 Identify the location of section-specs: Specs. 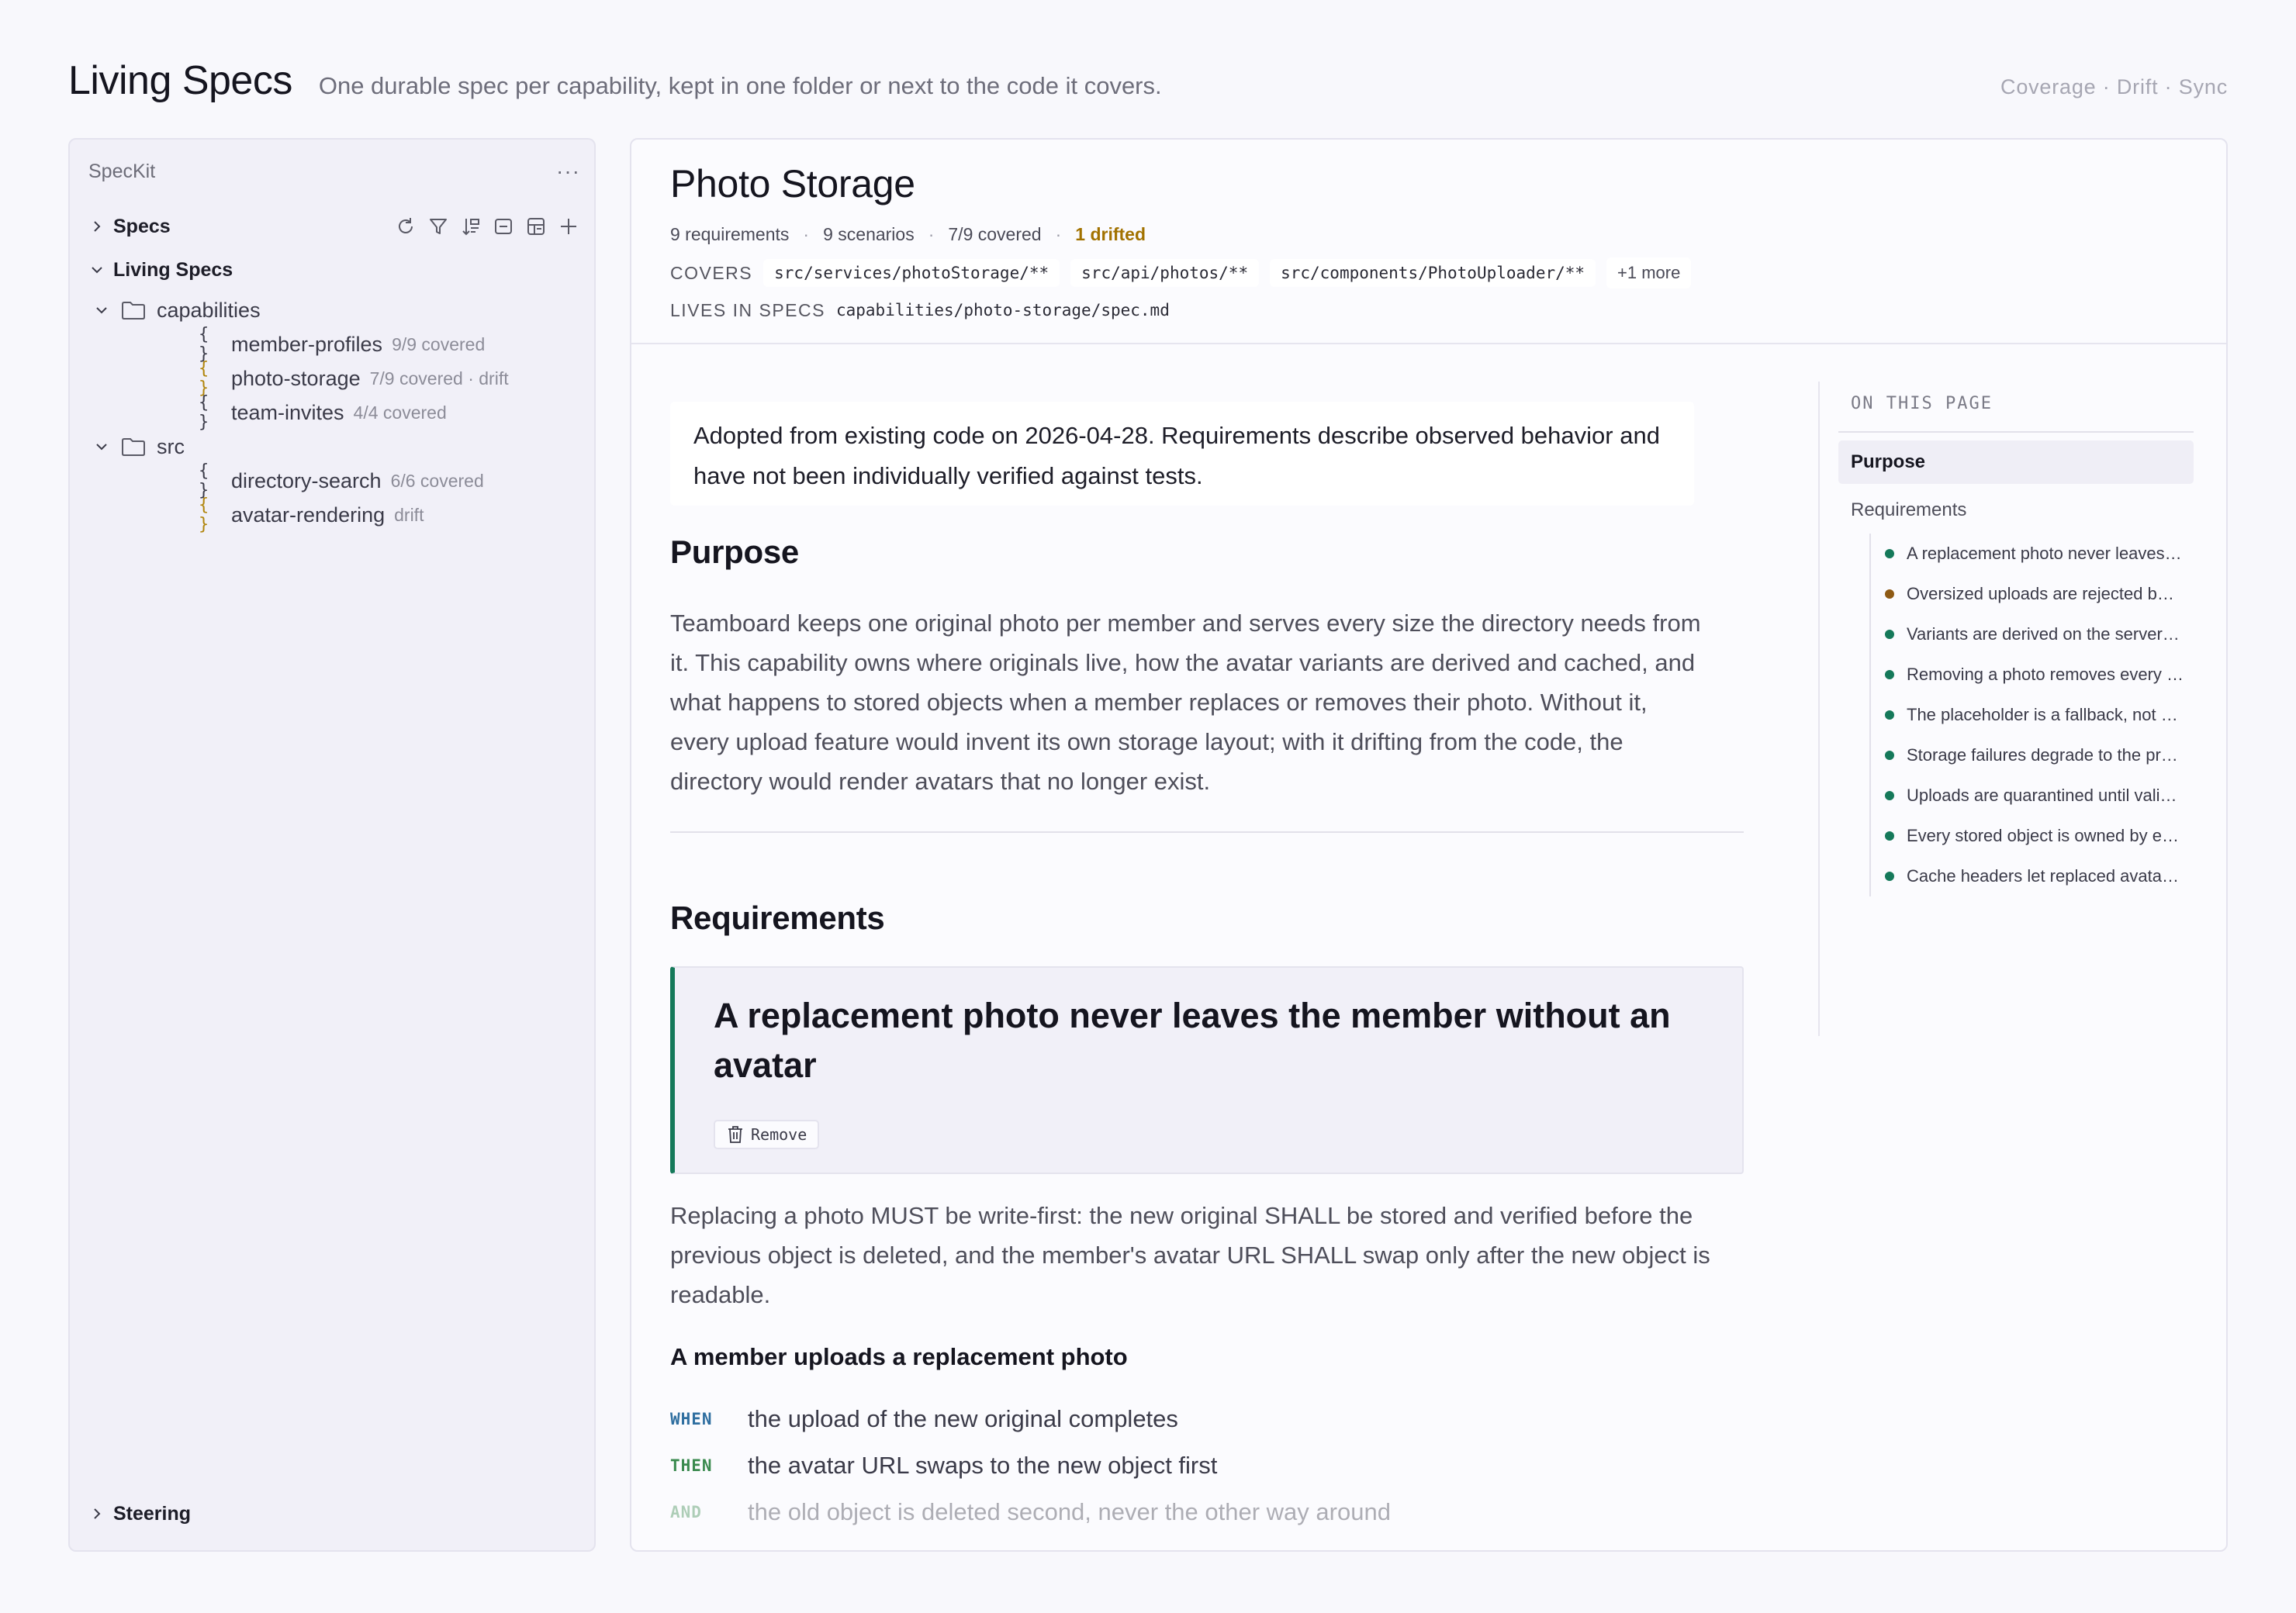
(341, 226).